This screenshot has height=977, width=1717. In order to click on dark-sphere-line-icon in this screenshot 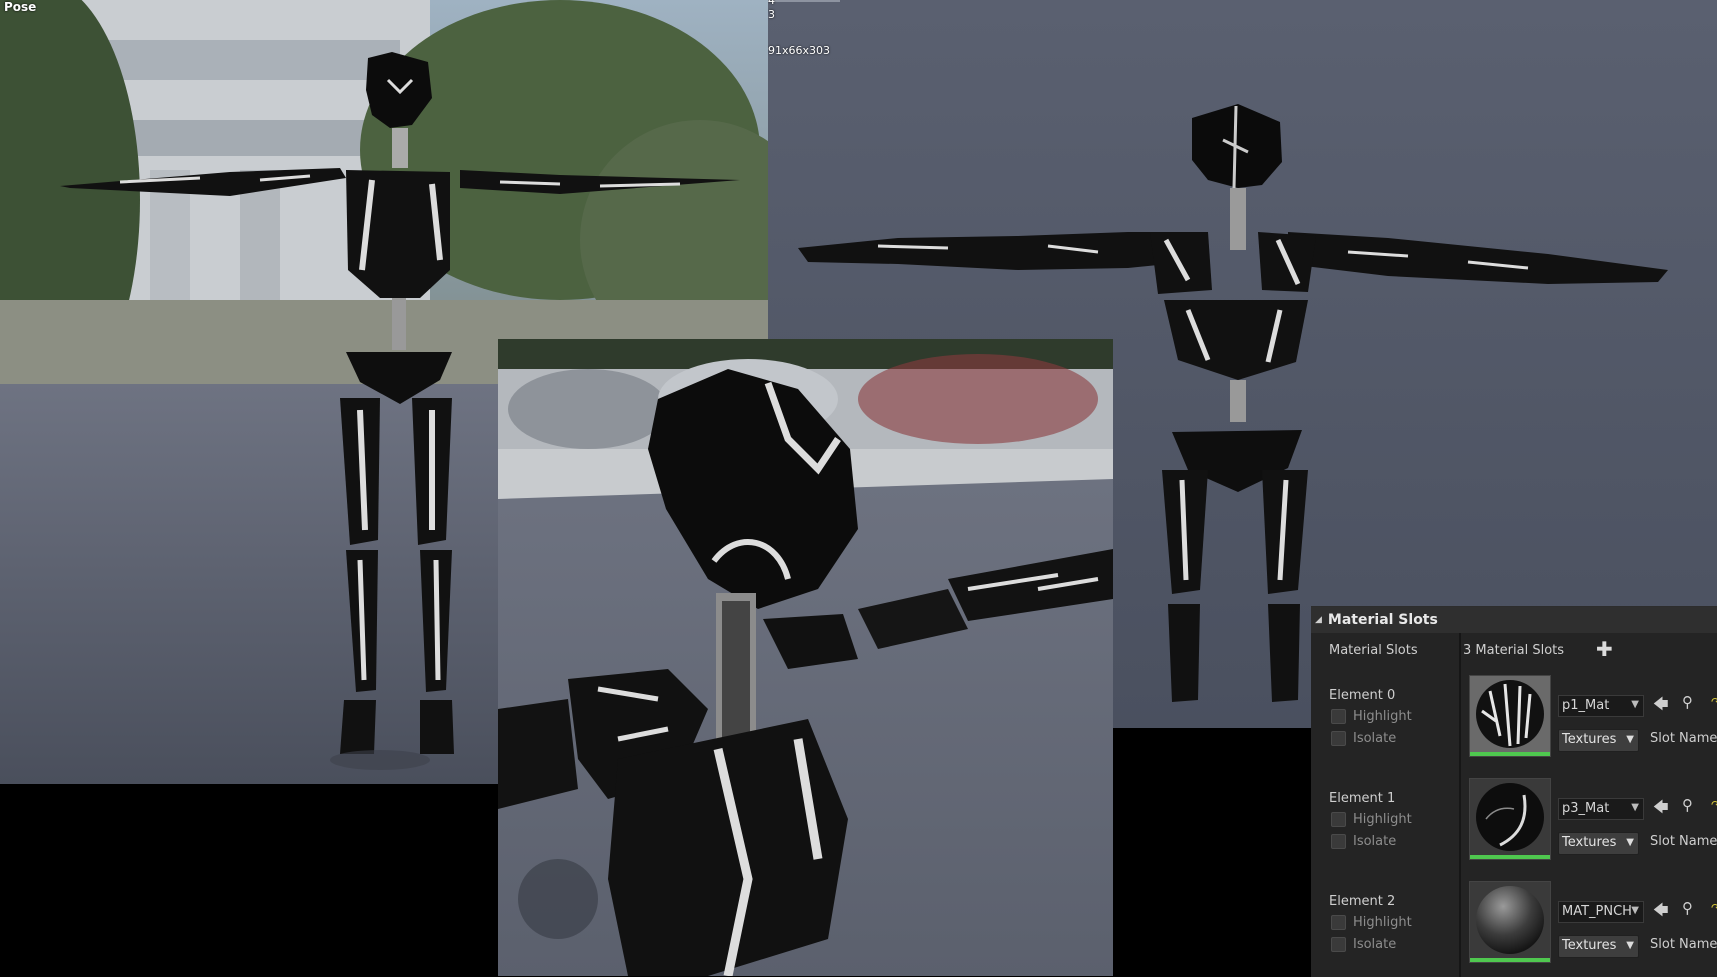, I will do `click(1510, 819)`.